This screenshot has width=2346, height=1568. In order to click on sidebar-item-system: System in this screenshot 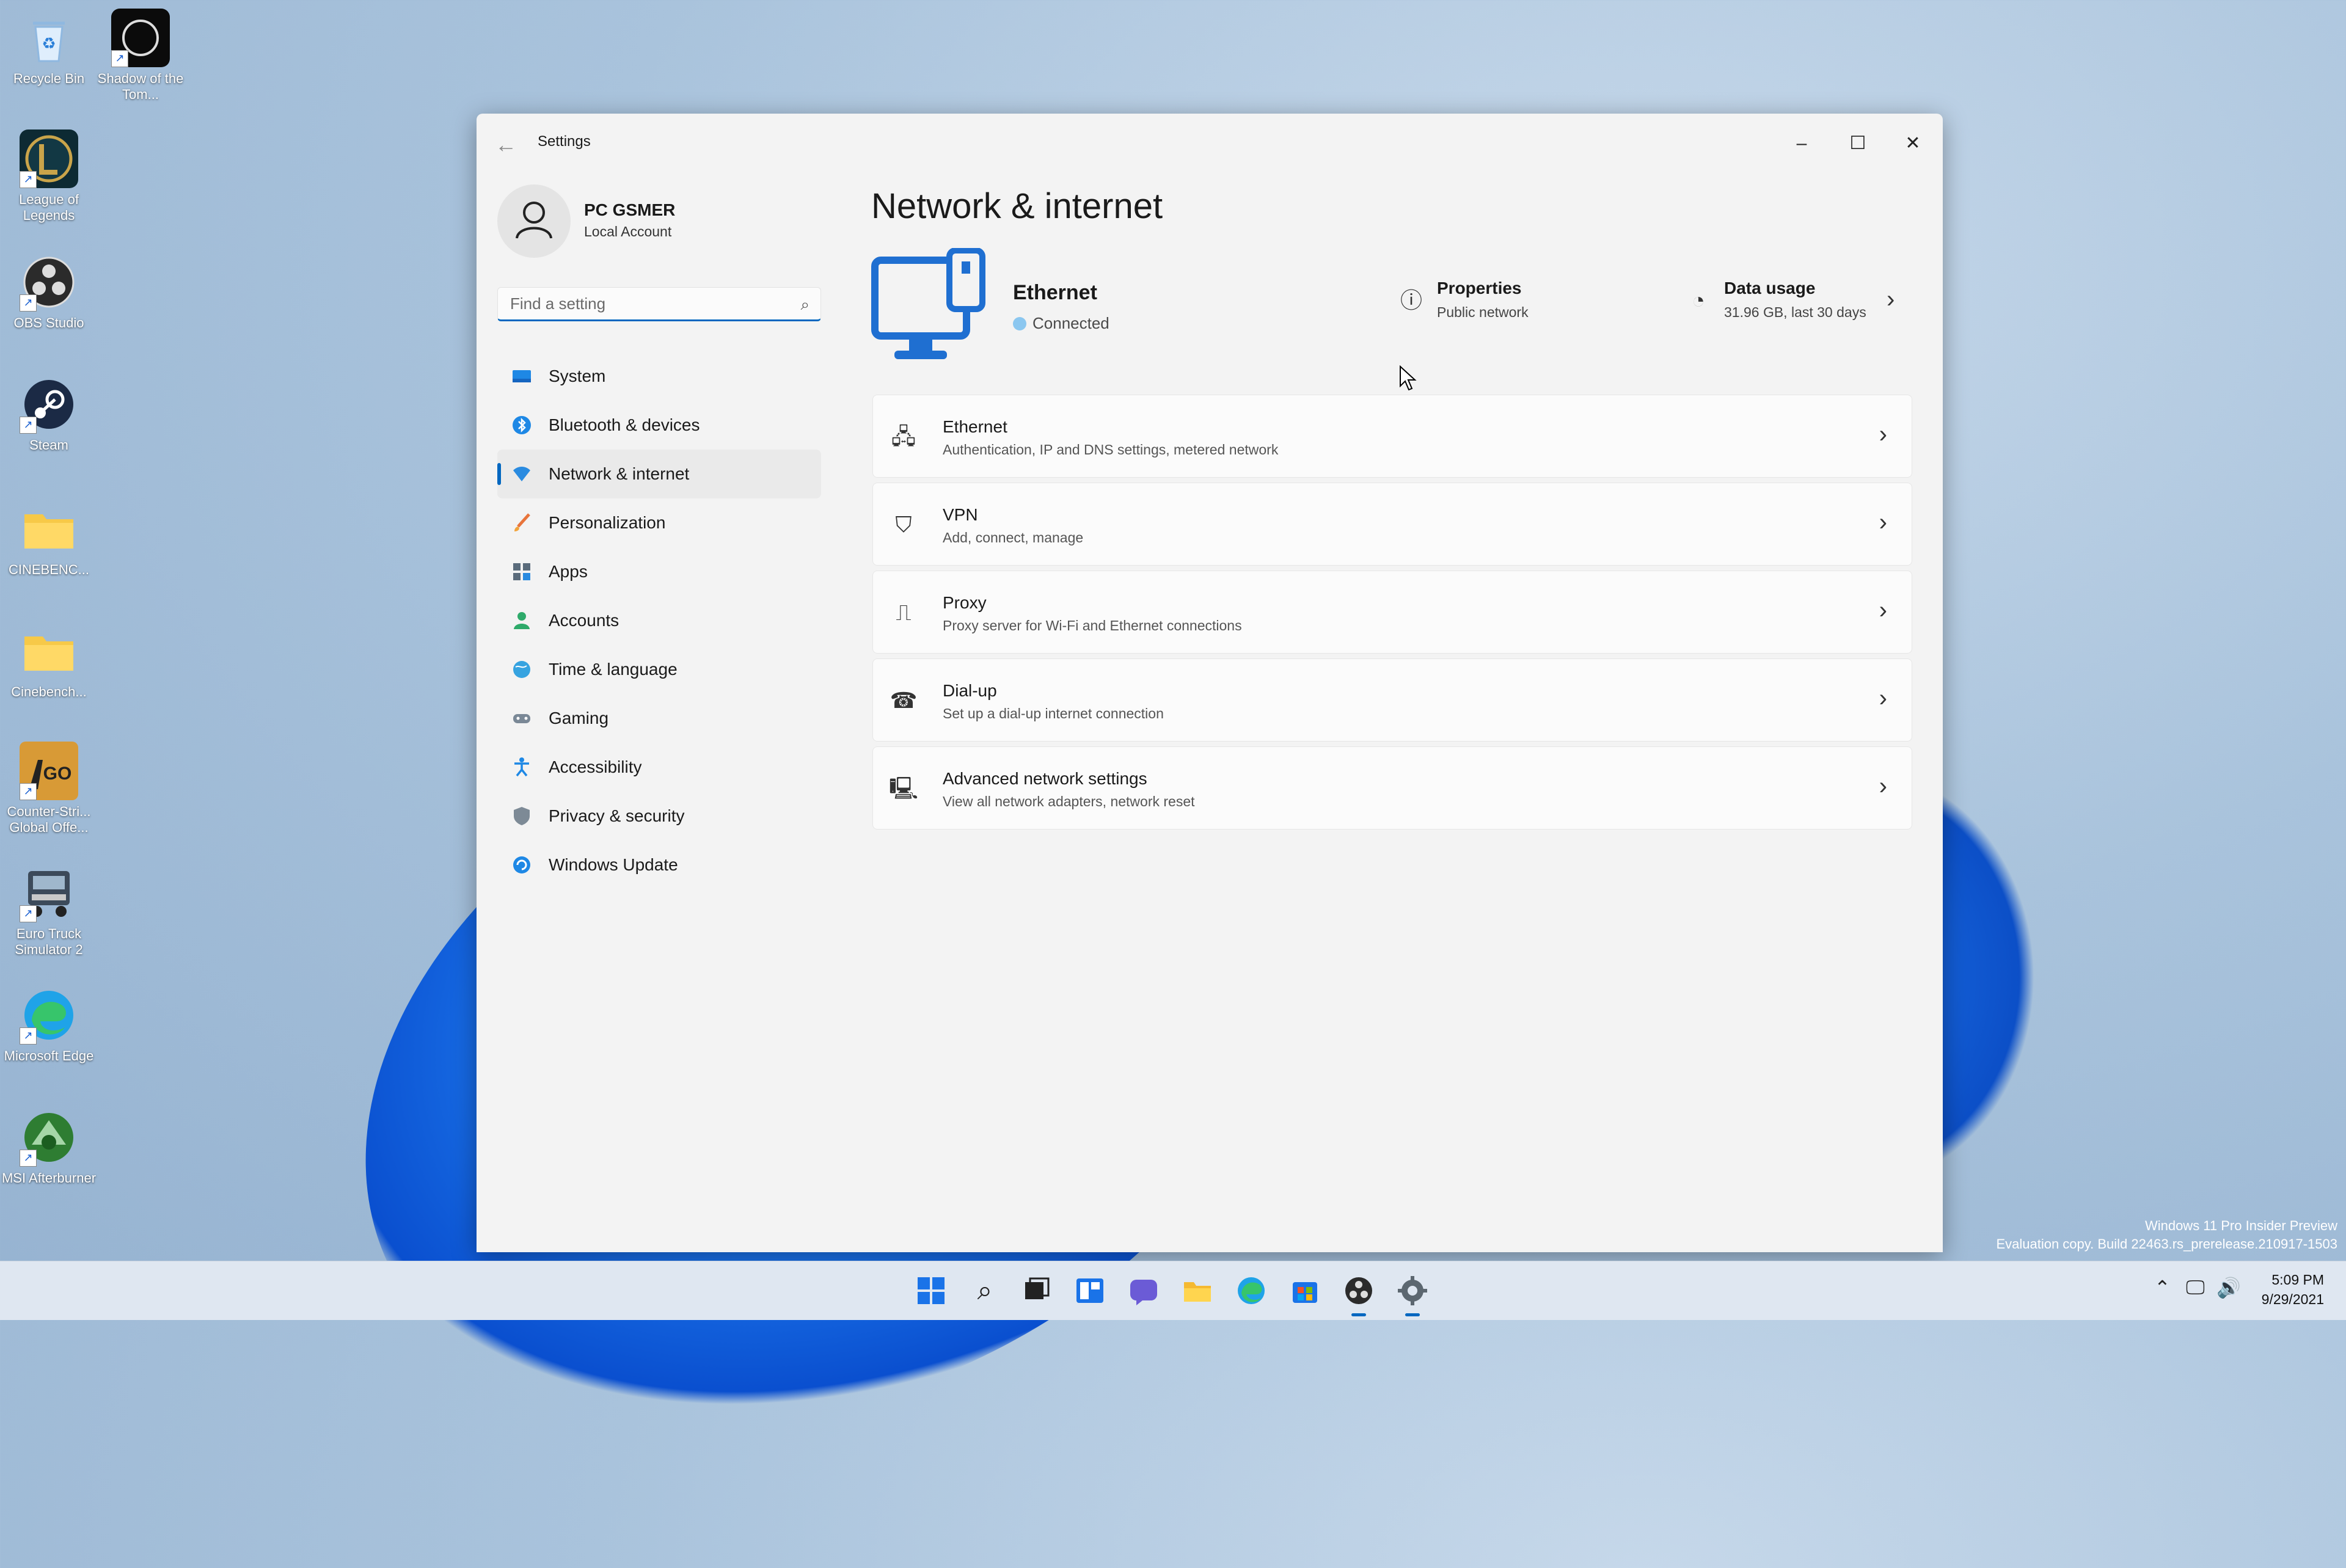, I will do `click(659, 376)`.